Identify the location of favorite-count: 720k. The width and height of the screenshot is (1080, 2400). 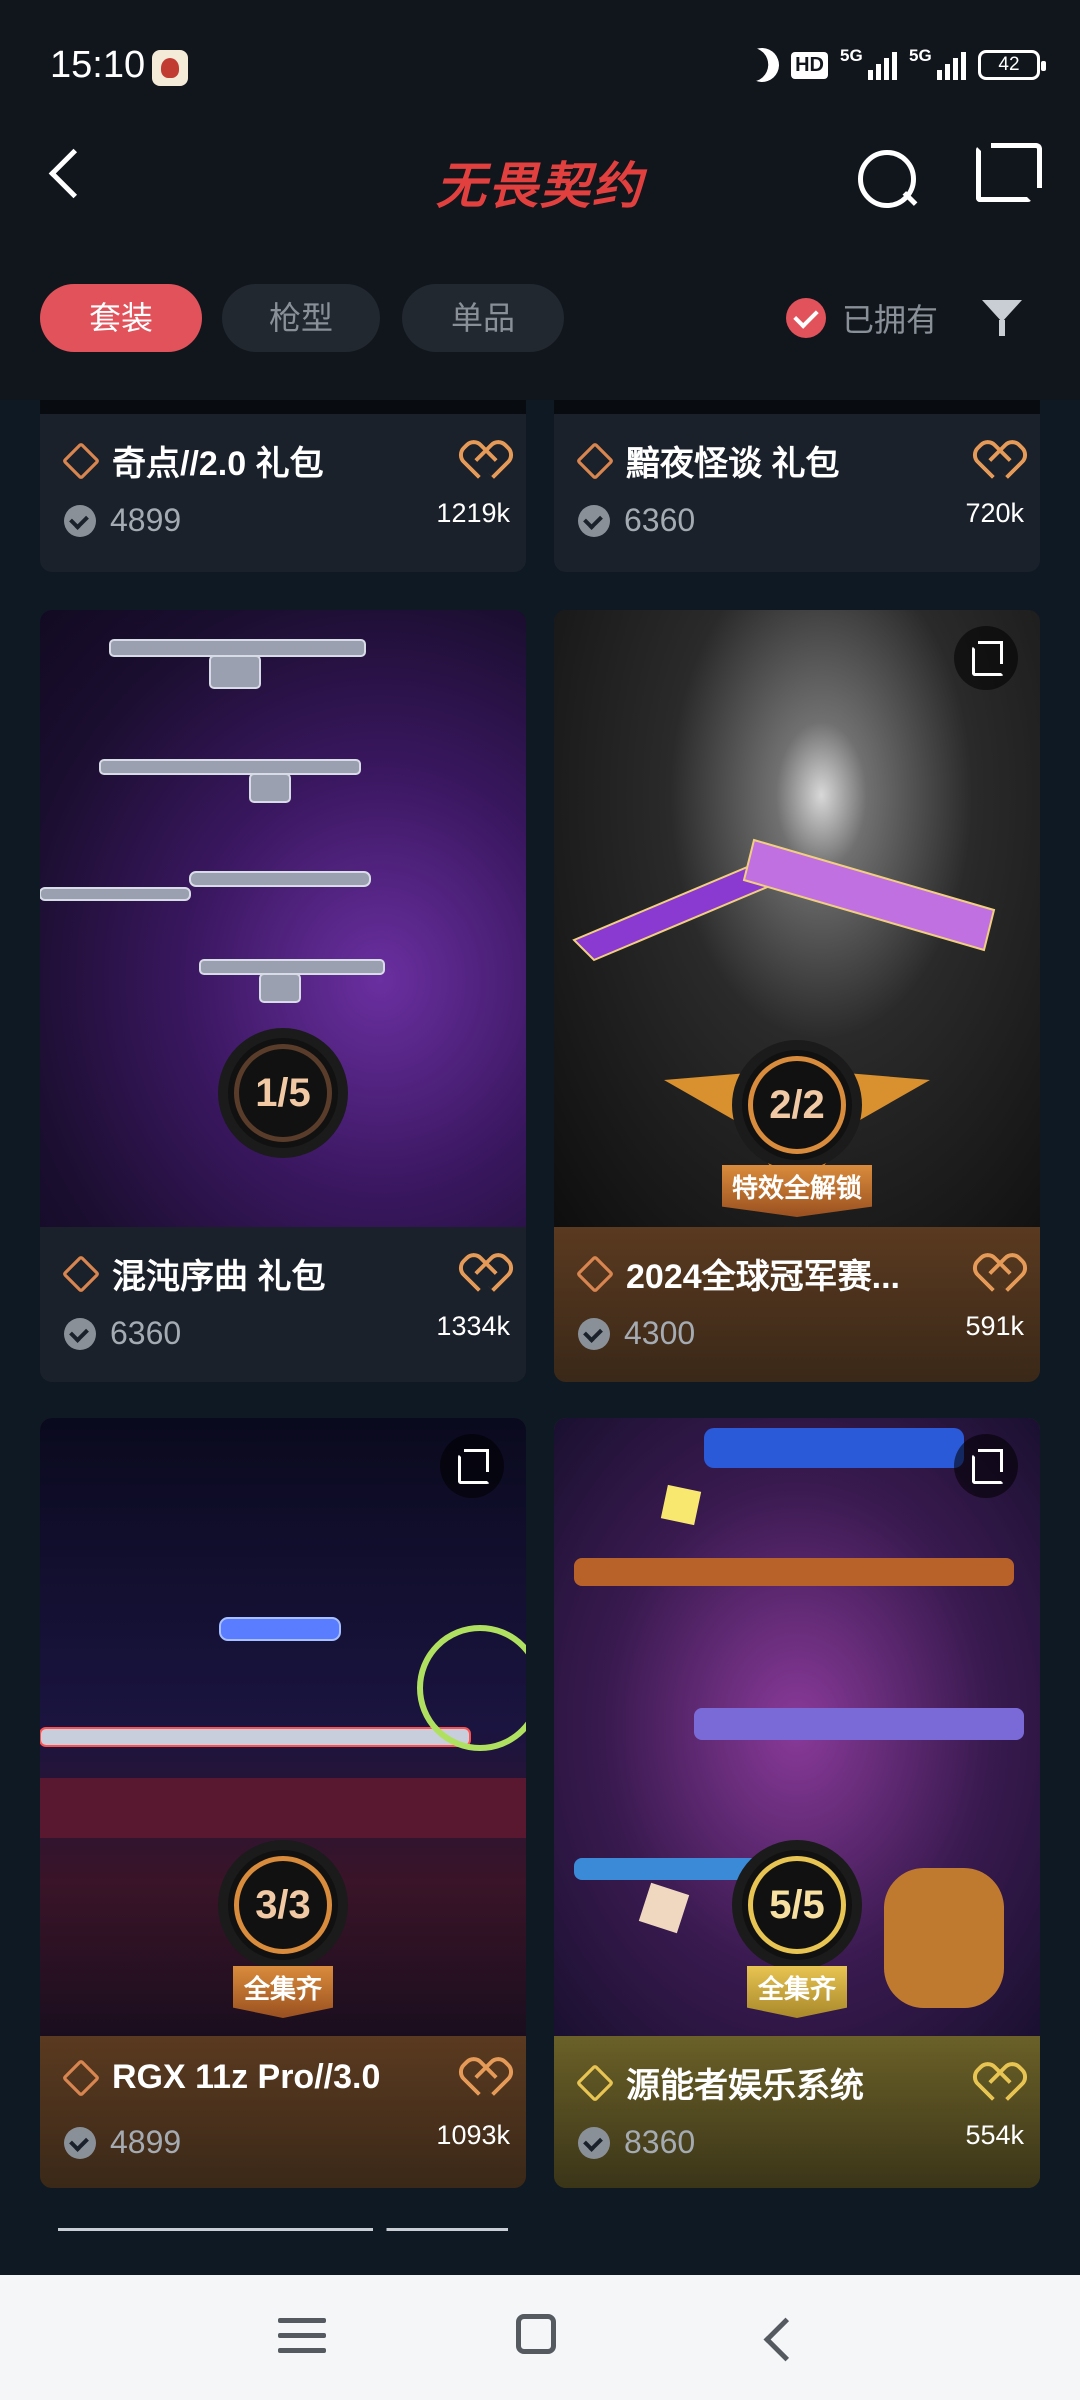
(994, 513).